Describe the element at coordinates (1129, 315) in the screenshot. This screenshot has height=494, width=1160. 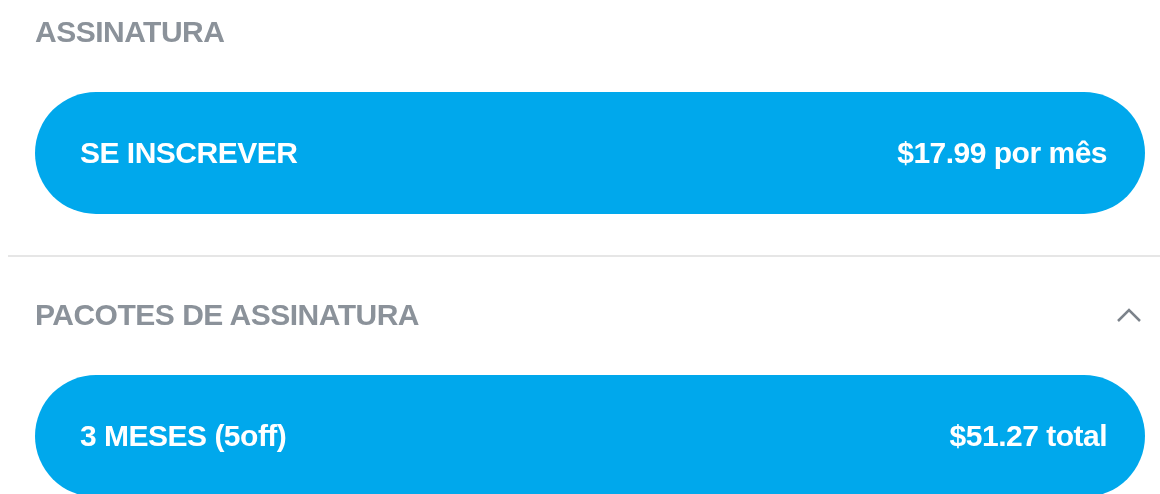
I see `chevron-up-icon` at that location.